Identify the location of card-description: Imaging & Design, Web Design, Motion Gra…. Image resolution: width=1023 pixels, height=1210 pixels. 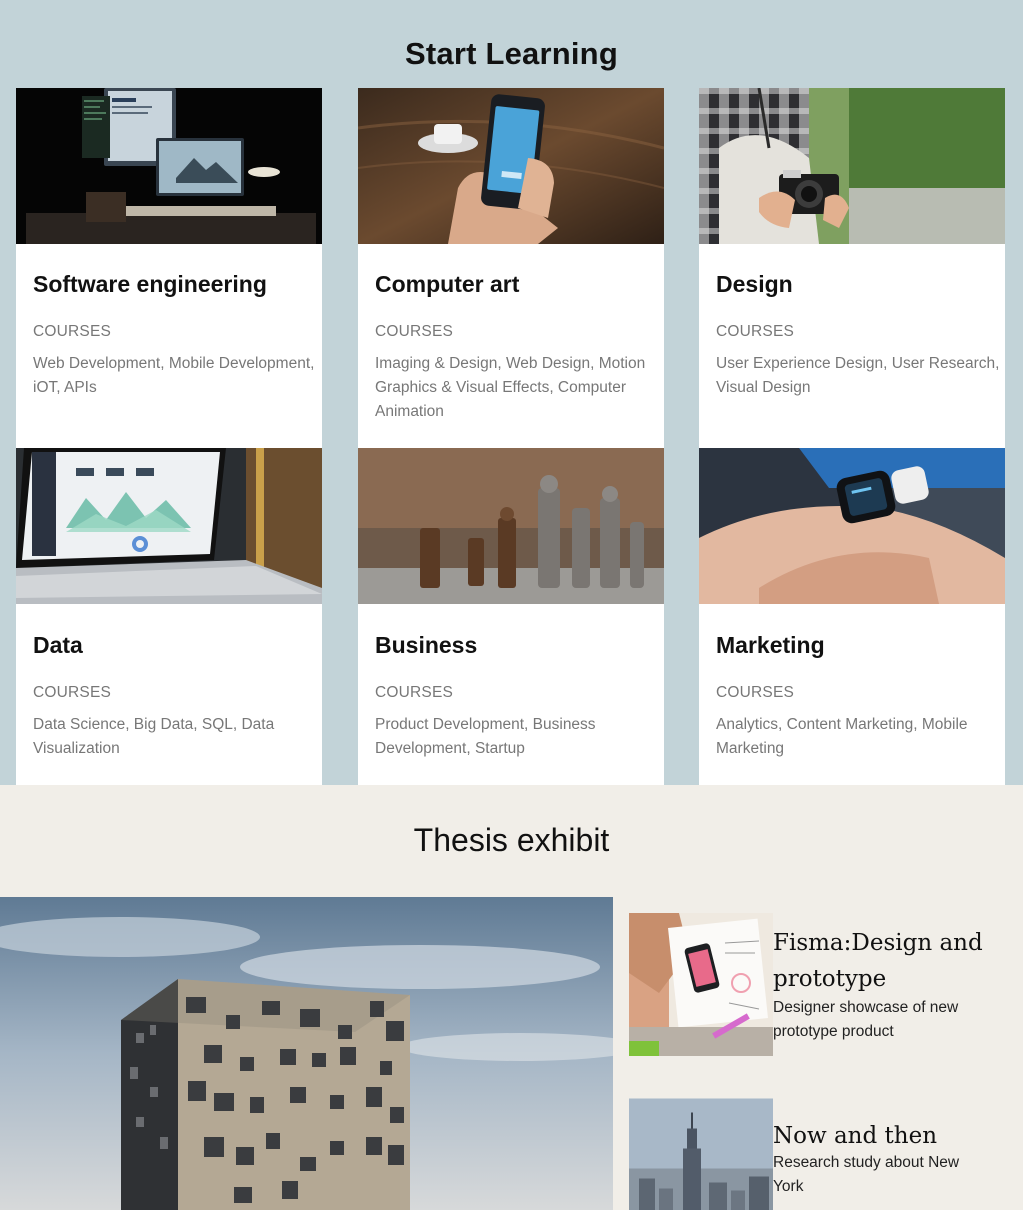
(510, 387).